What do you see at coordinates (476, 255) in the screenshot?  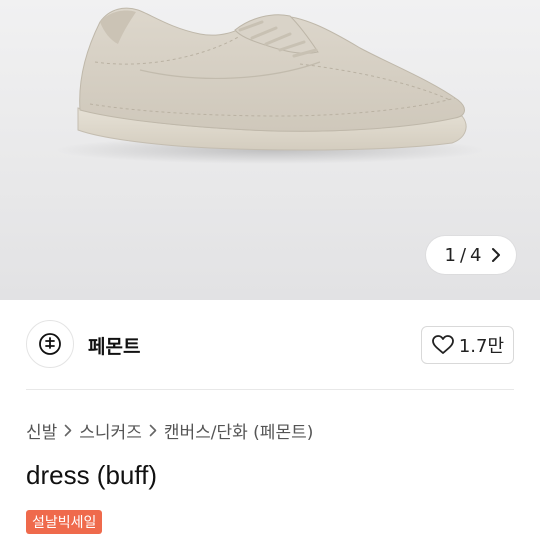 I see `image-counter-total: 4` at bounding box center [476, 255].